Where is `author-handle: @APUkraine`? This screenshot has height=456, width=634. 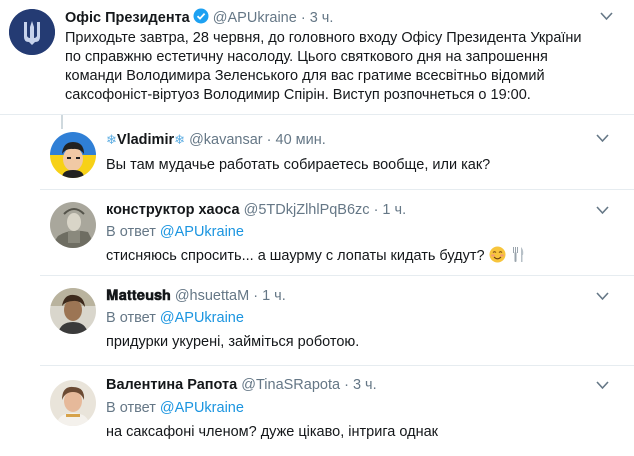 author-handle: @APUkraine is located at coordinates (255, 18).